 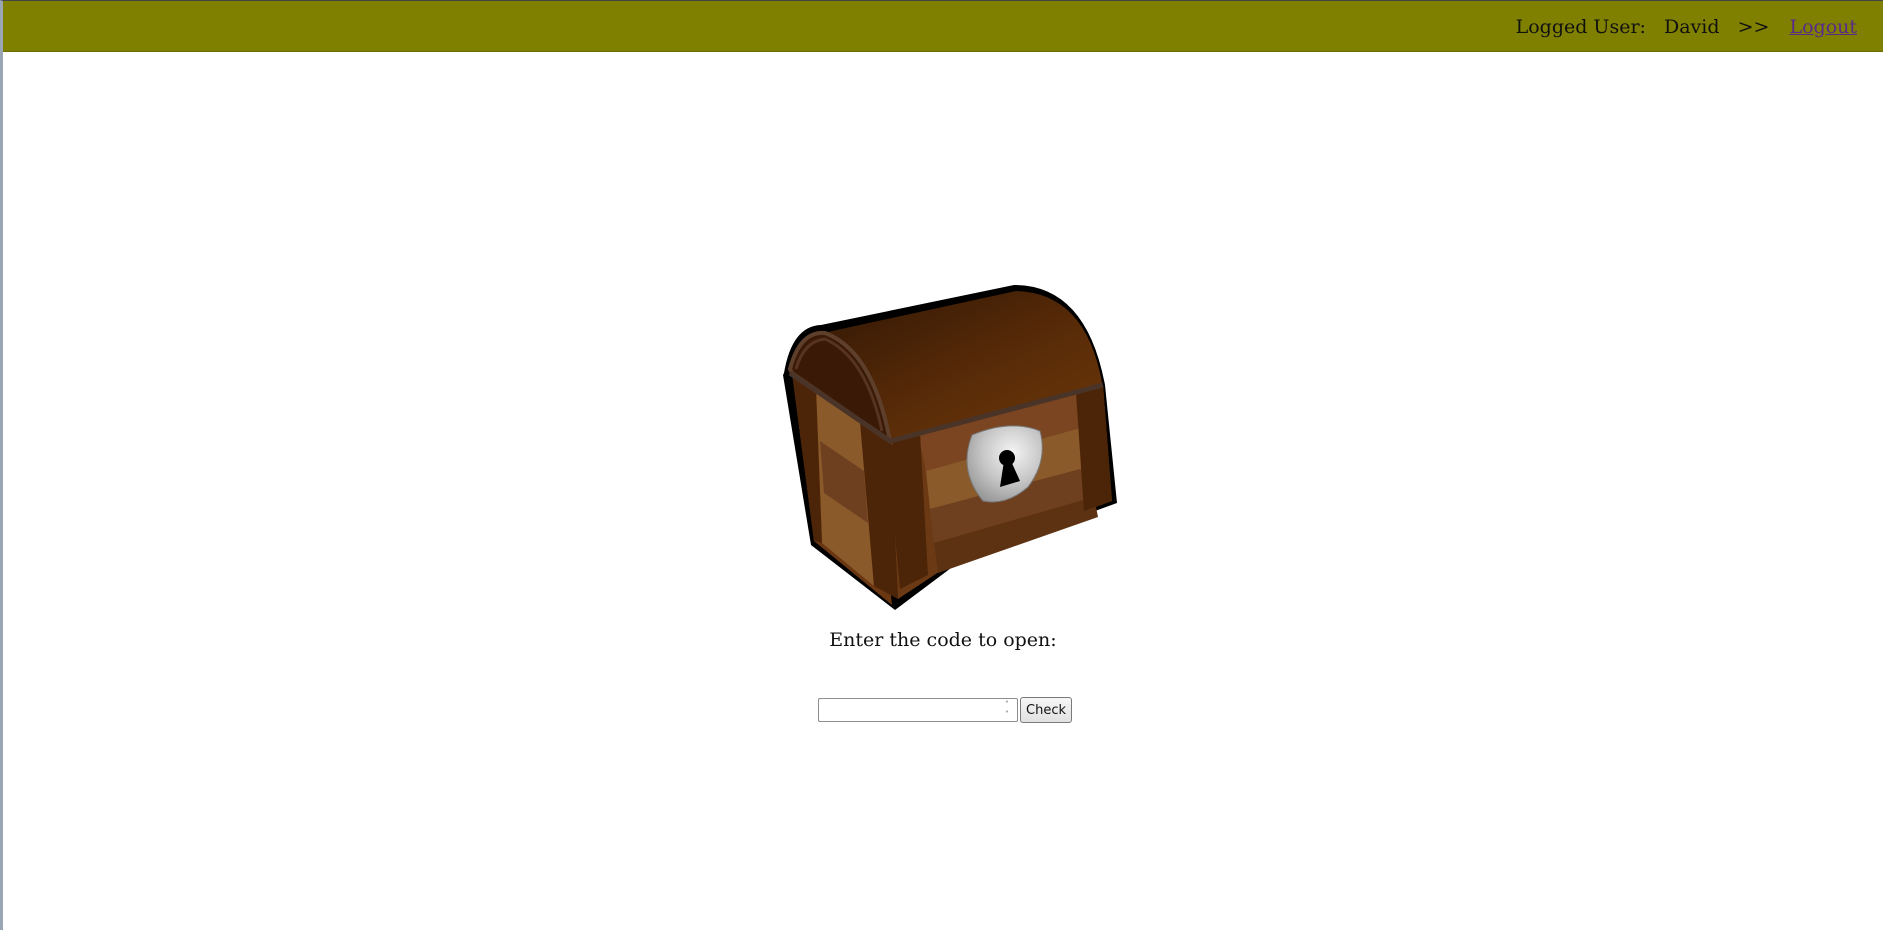 I want to click on number-spinner: ˄ ˅, so click(x=1007, y=710).